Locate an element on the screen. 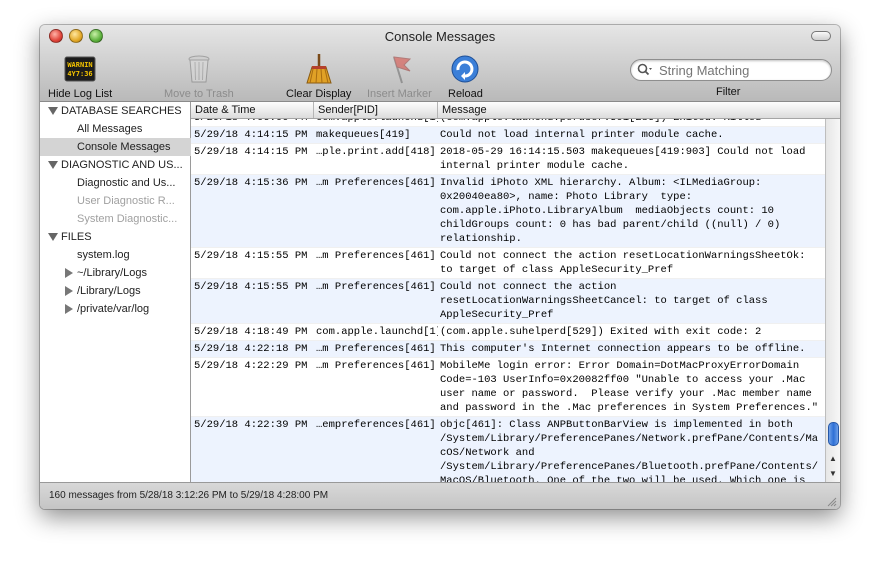 This screenshot has height=564, width=880. svg-text: WARNIN is located at coordinates (79, 65).